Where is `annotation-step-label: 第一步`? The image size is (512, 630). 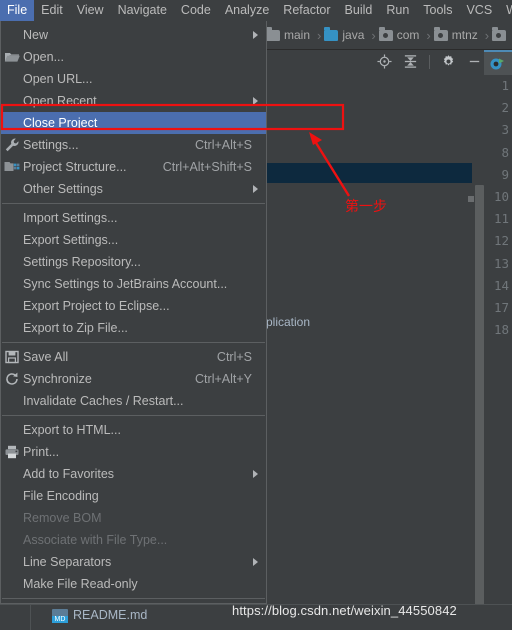
annotation-step-label: 第一步 is located at coordinates (366, 207).